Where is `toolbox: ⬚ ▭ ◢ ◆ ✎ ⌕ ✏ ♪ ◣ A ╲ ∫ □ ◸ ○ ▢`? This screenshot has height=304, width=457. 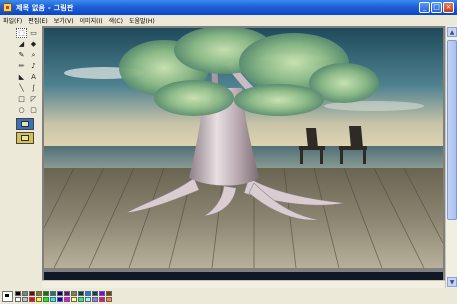
toolbox: ⬚ ▭ ◢ ◆ ✎ ⌕ ✏ ♪ ◣ A ╲ ∫ □ ◸ ○ ▢ is located at coordinates (21, 157).